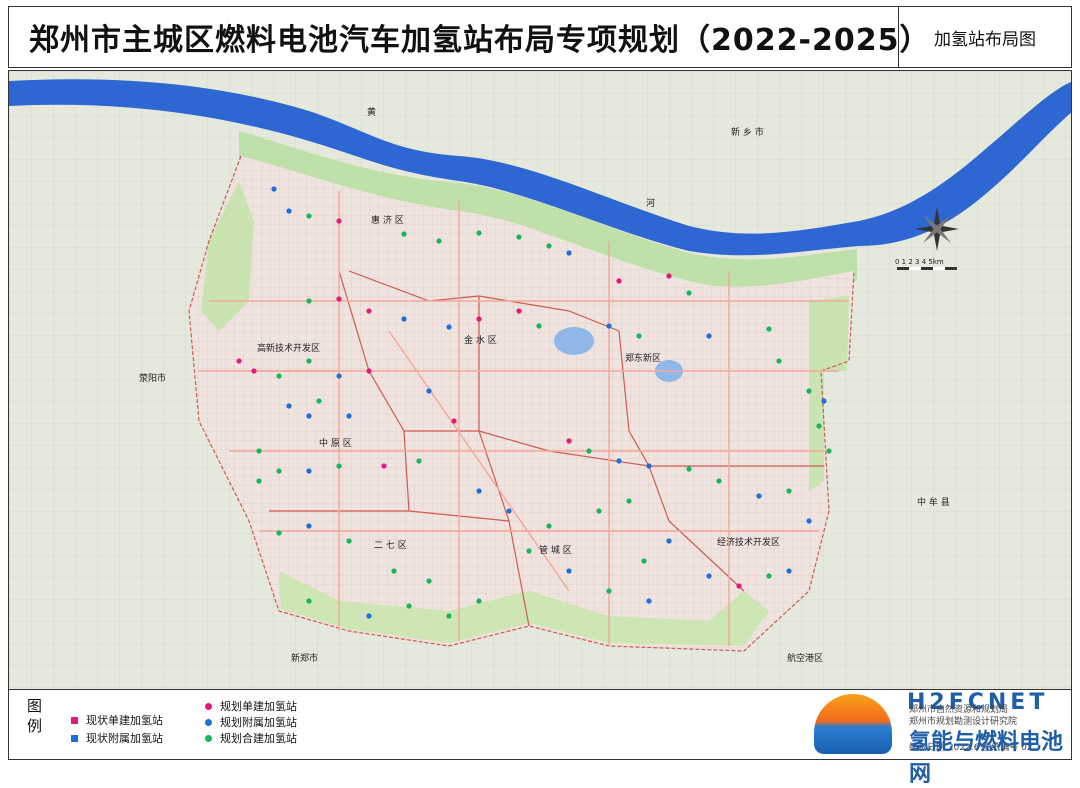 The width and height of the screenshot is (1080, 788). I want to click on title-bar: 郑州市主城区燃料电池汽车加氢站布局专项规划（2022-2025） 加氢站布局图, so click(540, 37).